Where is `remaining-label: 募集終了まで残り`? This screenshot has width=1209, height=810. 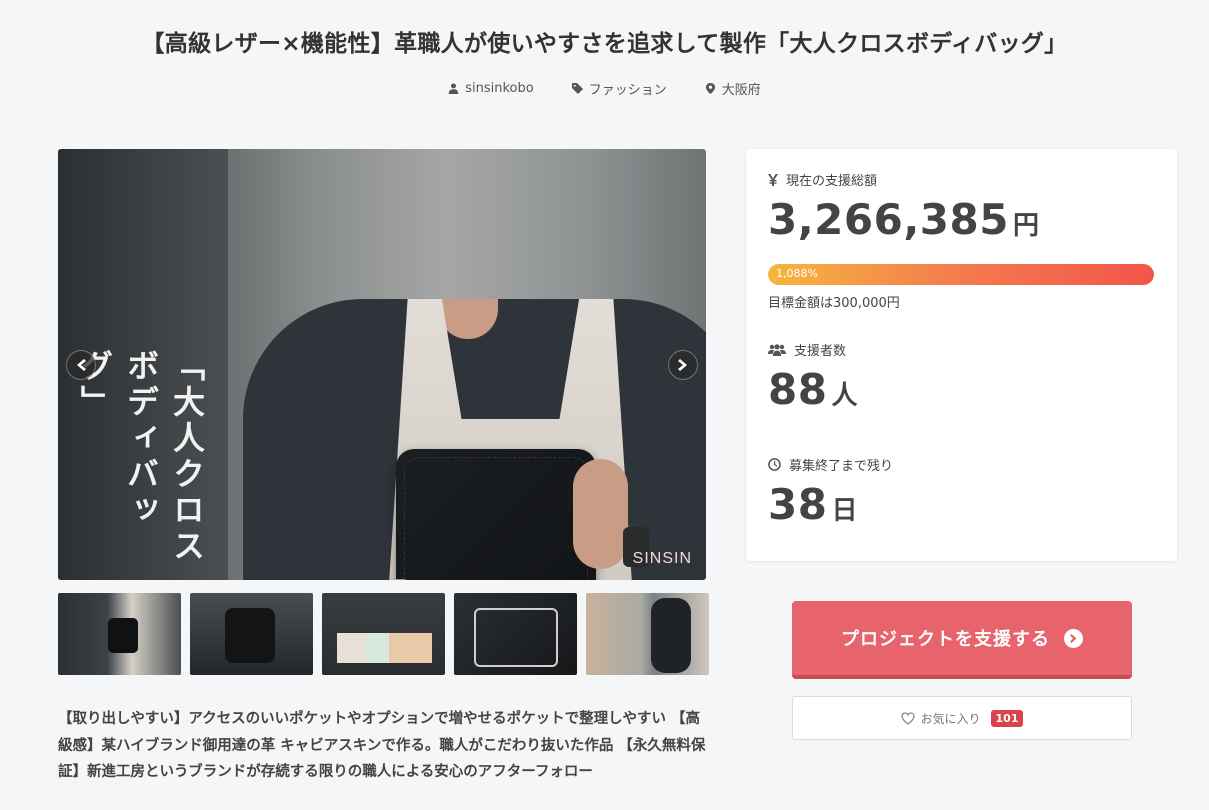
remaining-label: 募集終了まで残り is located at coordinates (830, 464).